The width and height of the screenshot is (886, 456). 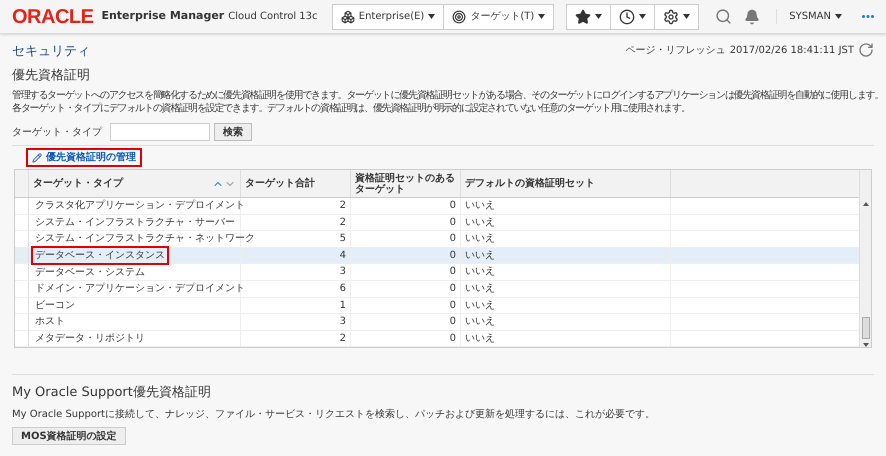 I want to click on table-cell-text: データベース・システム, so click(x=90, y=273).